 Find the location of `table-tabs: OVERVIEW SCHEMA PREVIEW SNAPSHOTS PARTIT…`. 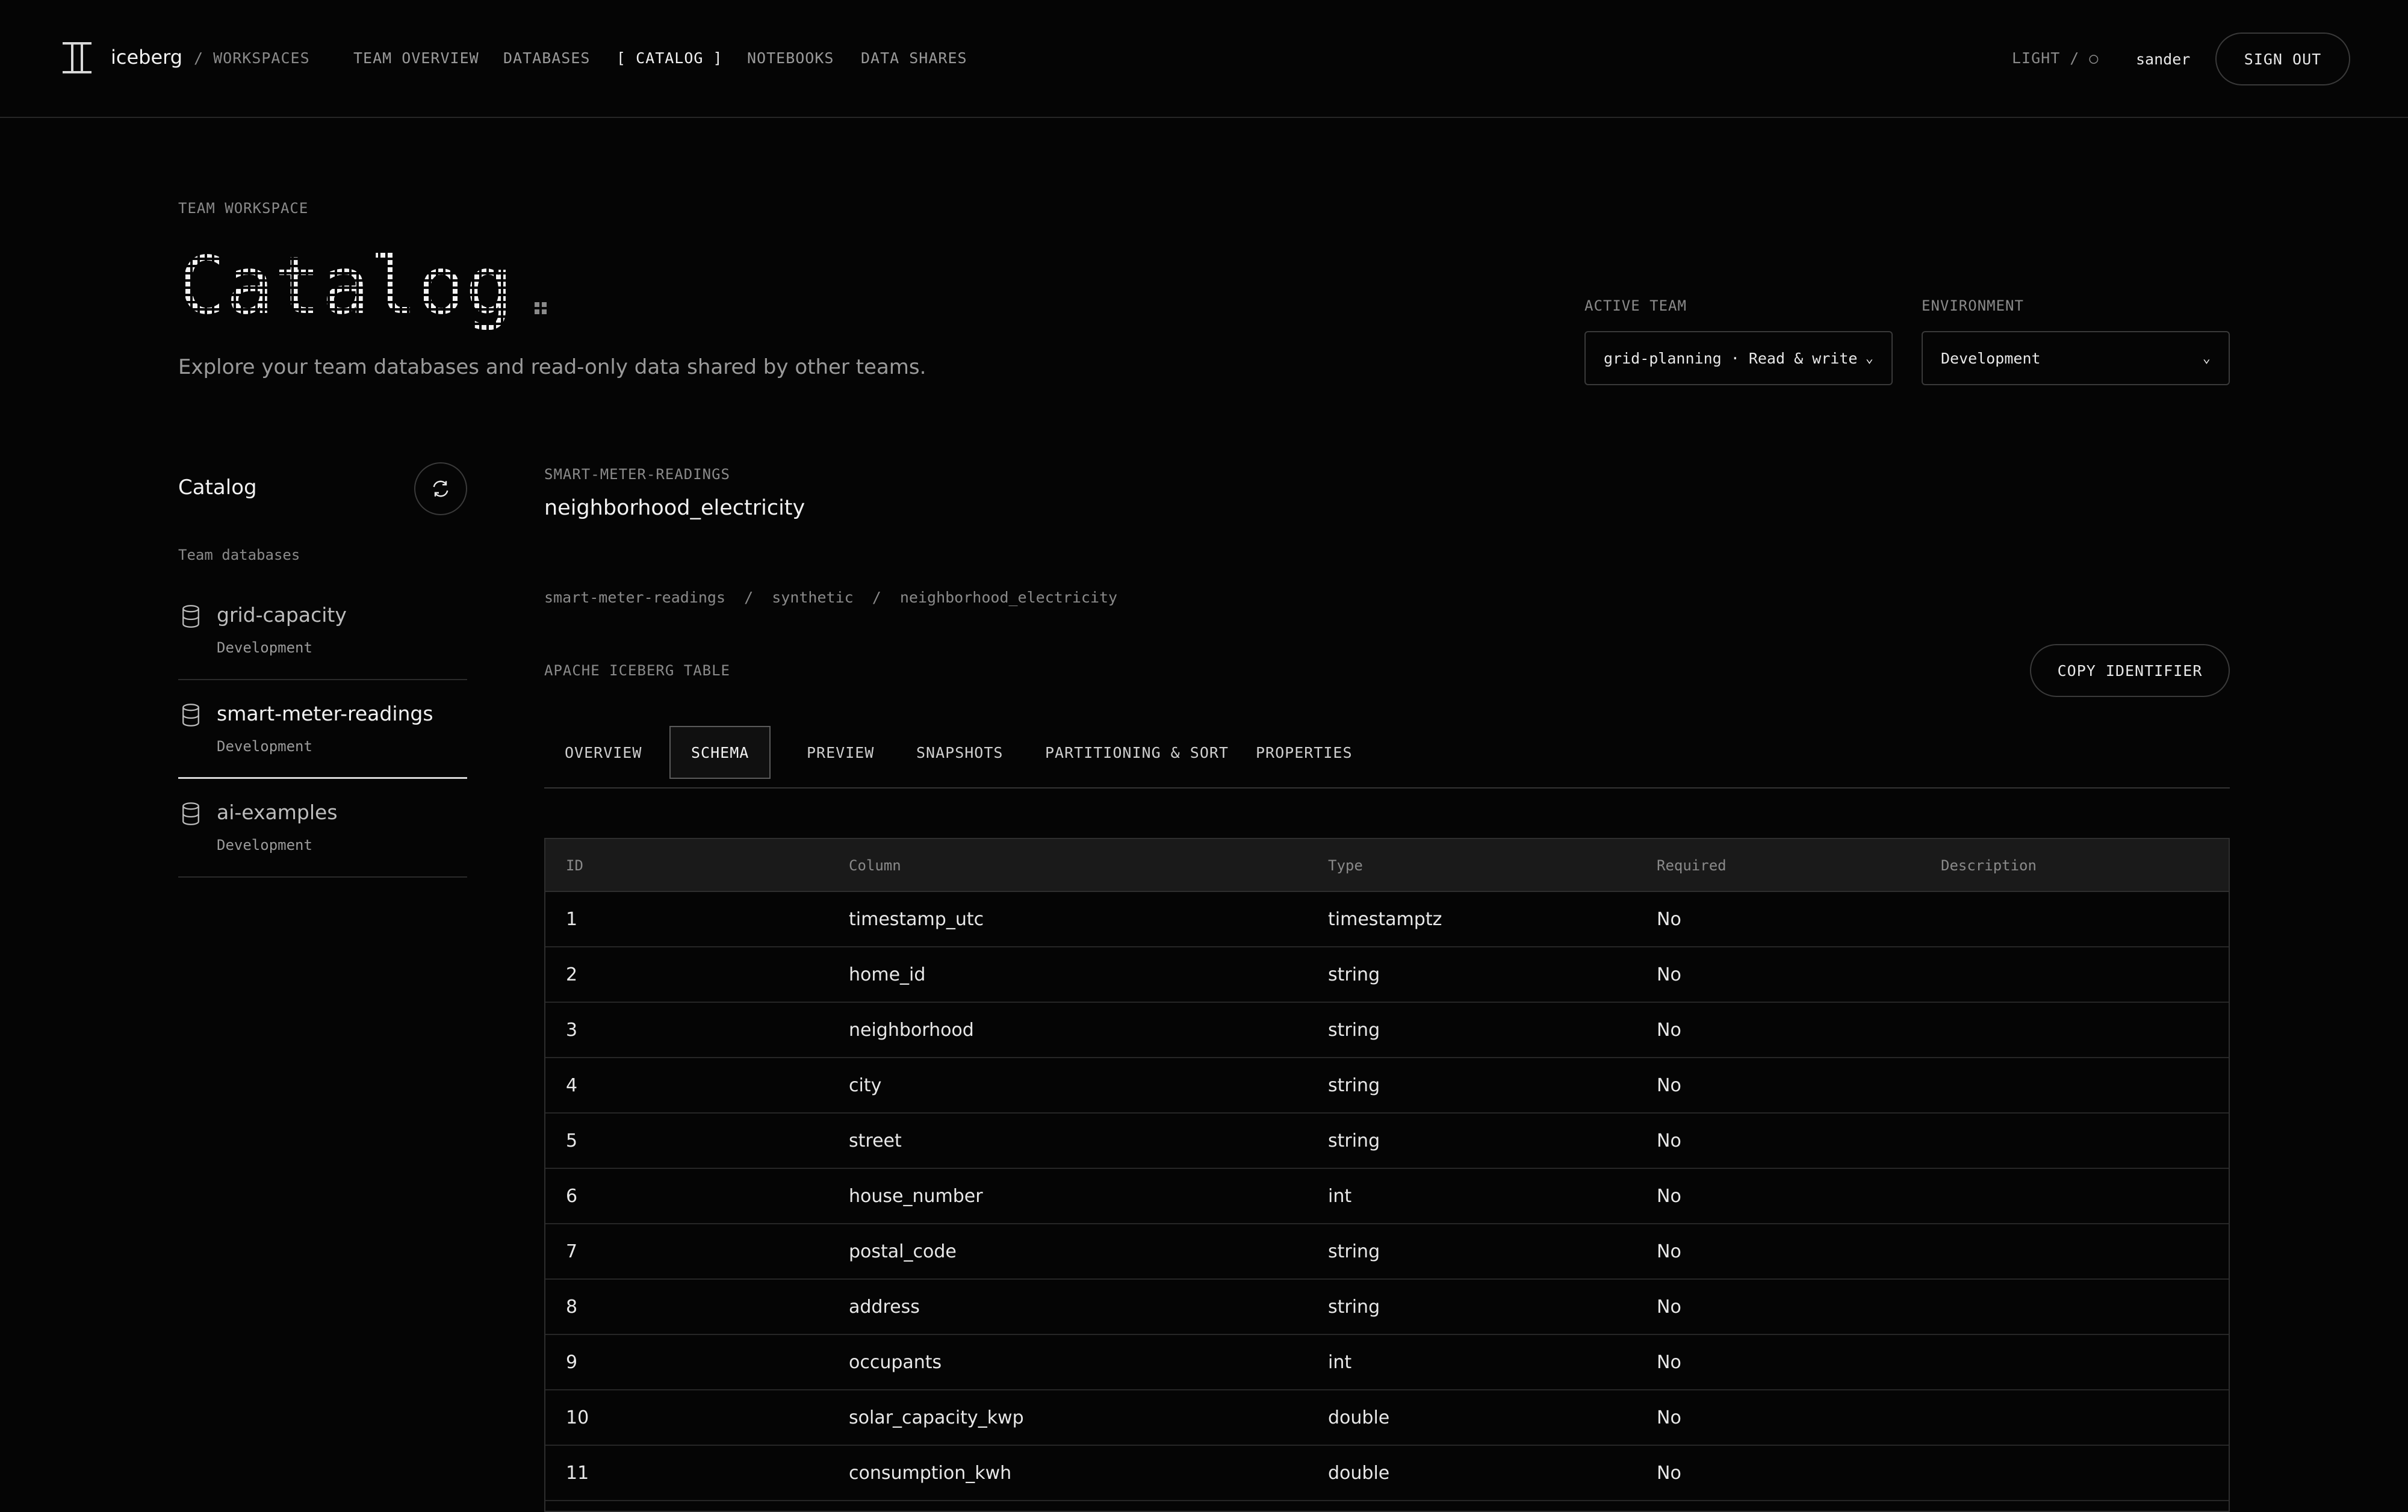

table-tabs: OVERVIEW SCHEMA PREVIEW SNAPSHOTS PARTIT… is located at coordinates (1387, 757).